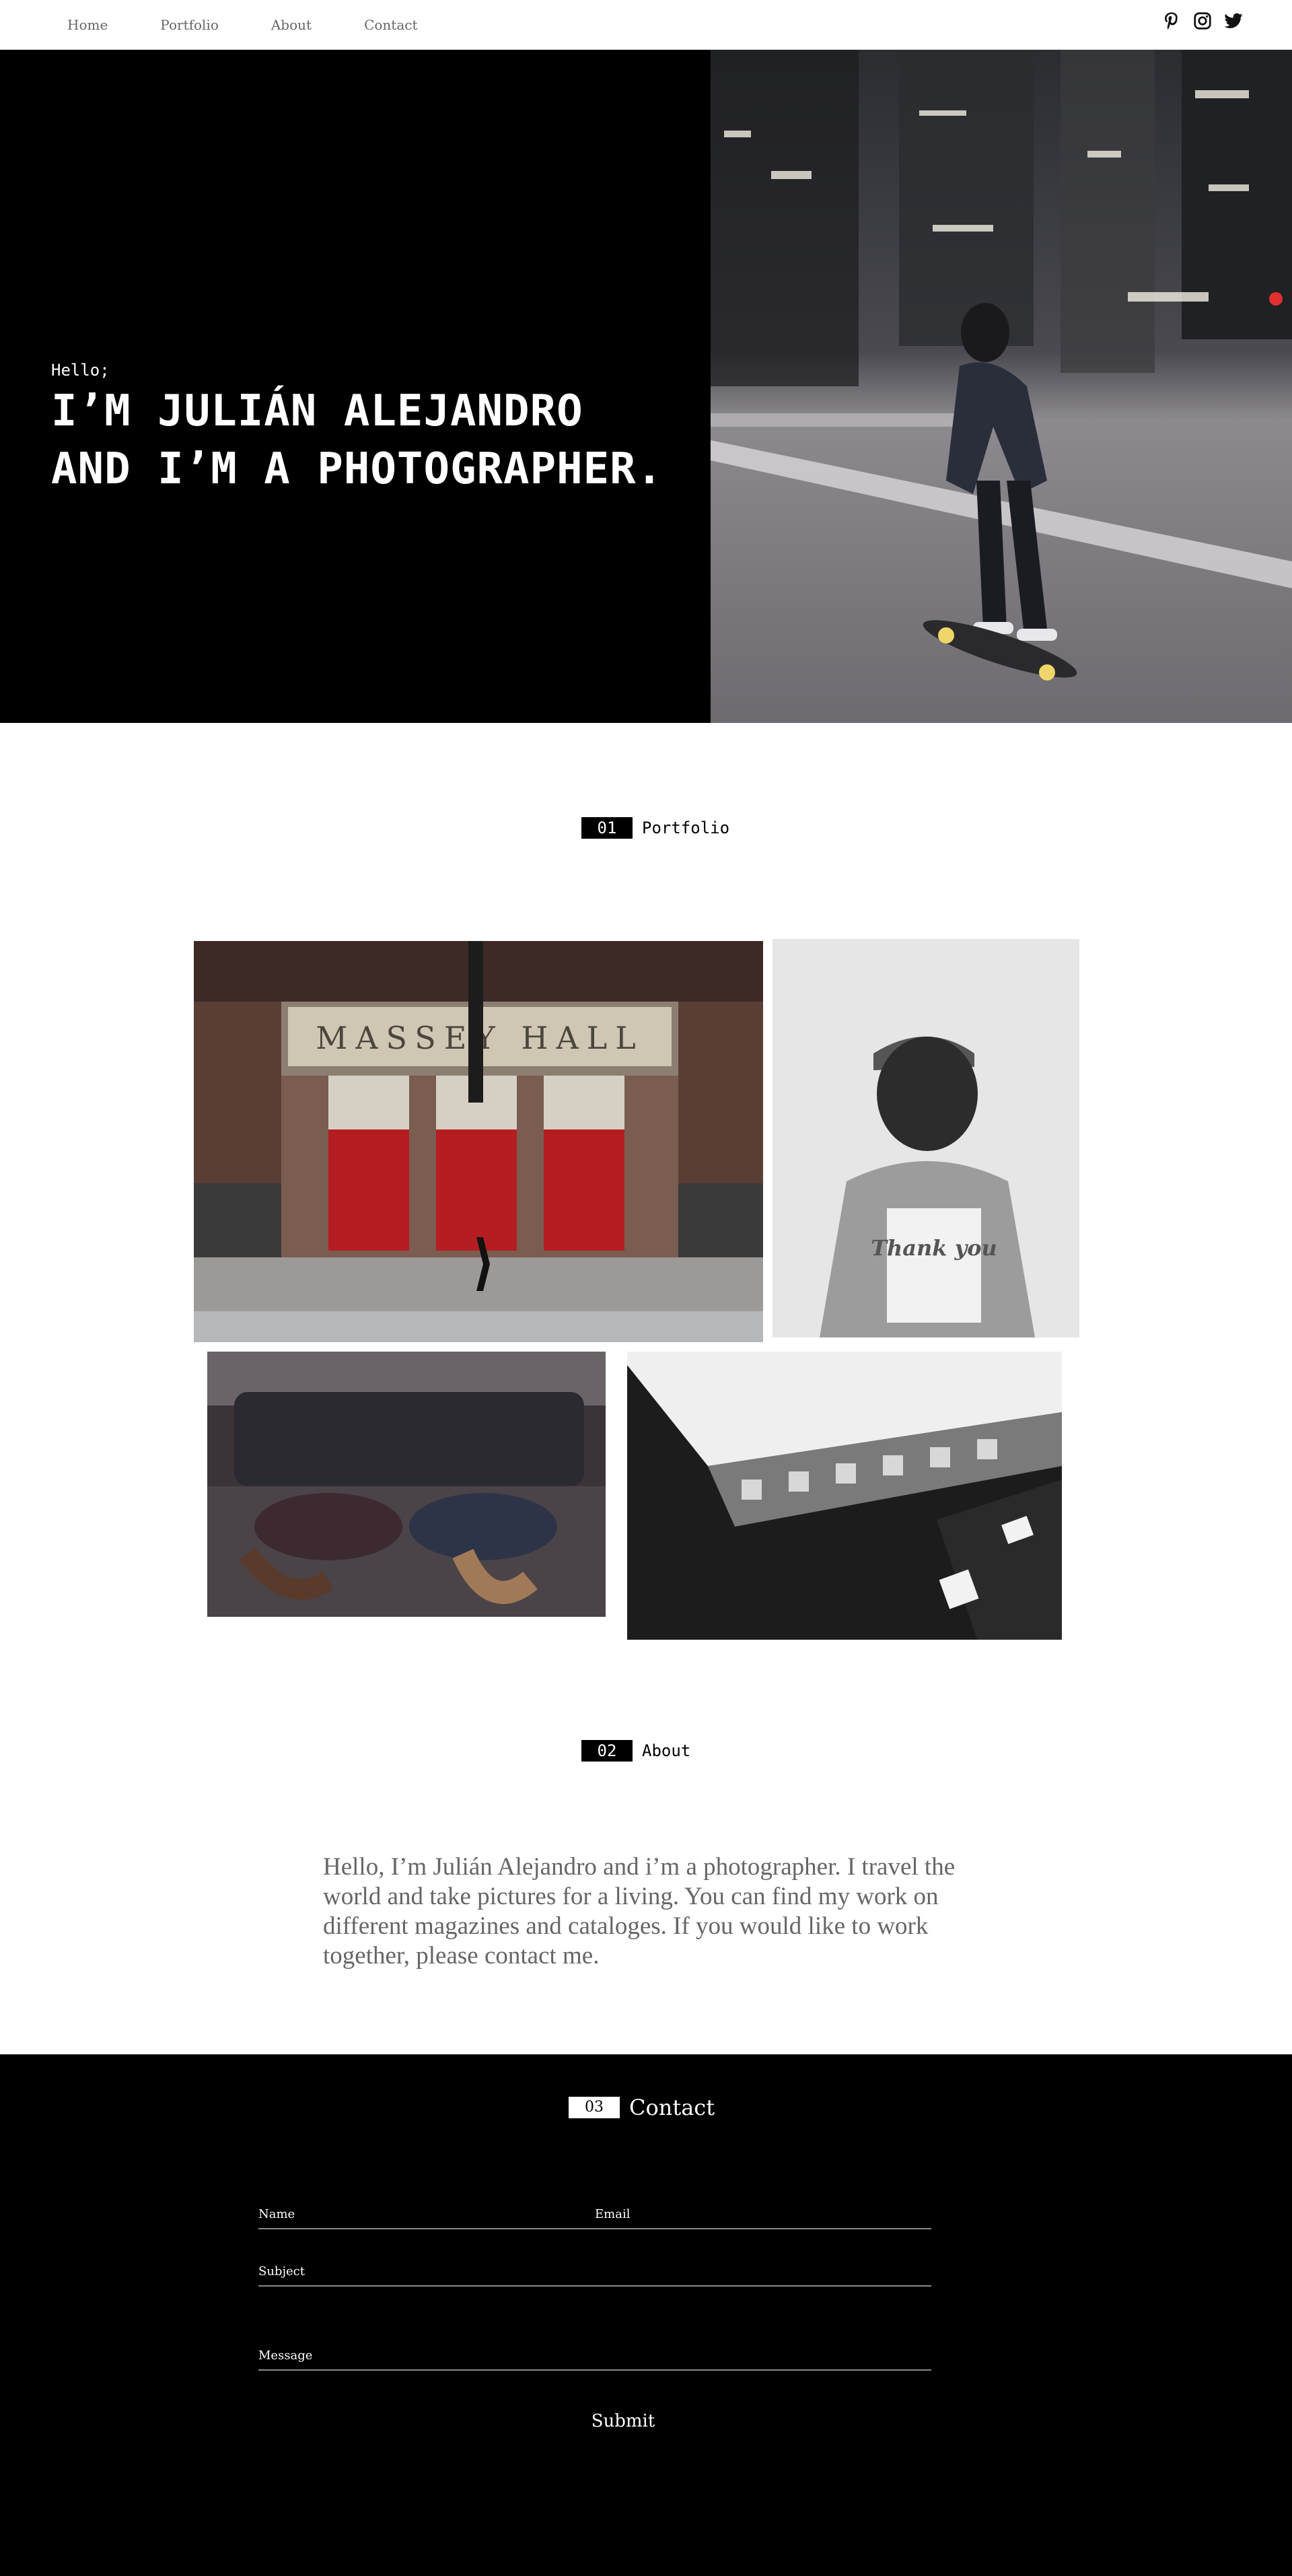  Describe the element at coordinates (613, 2214) in the screenshot. I see `email-field-label: Email` at that location.